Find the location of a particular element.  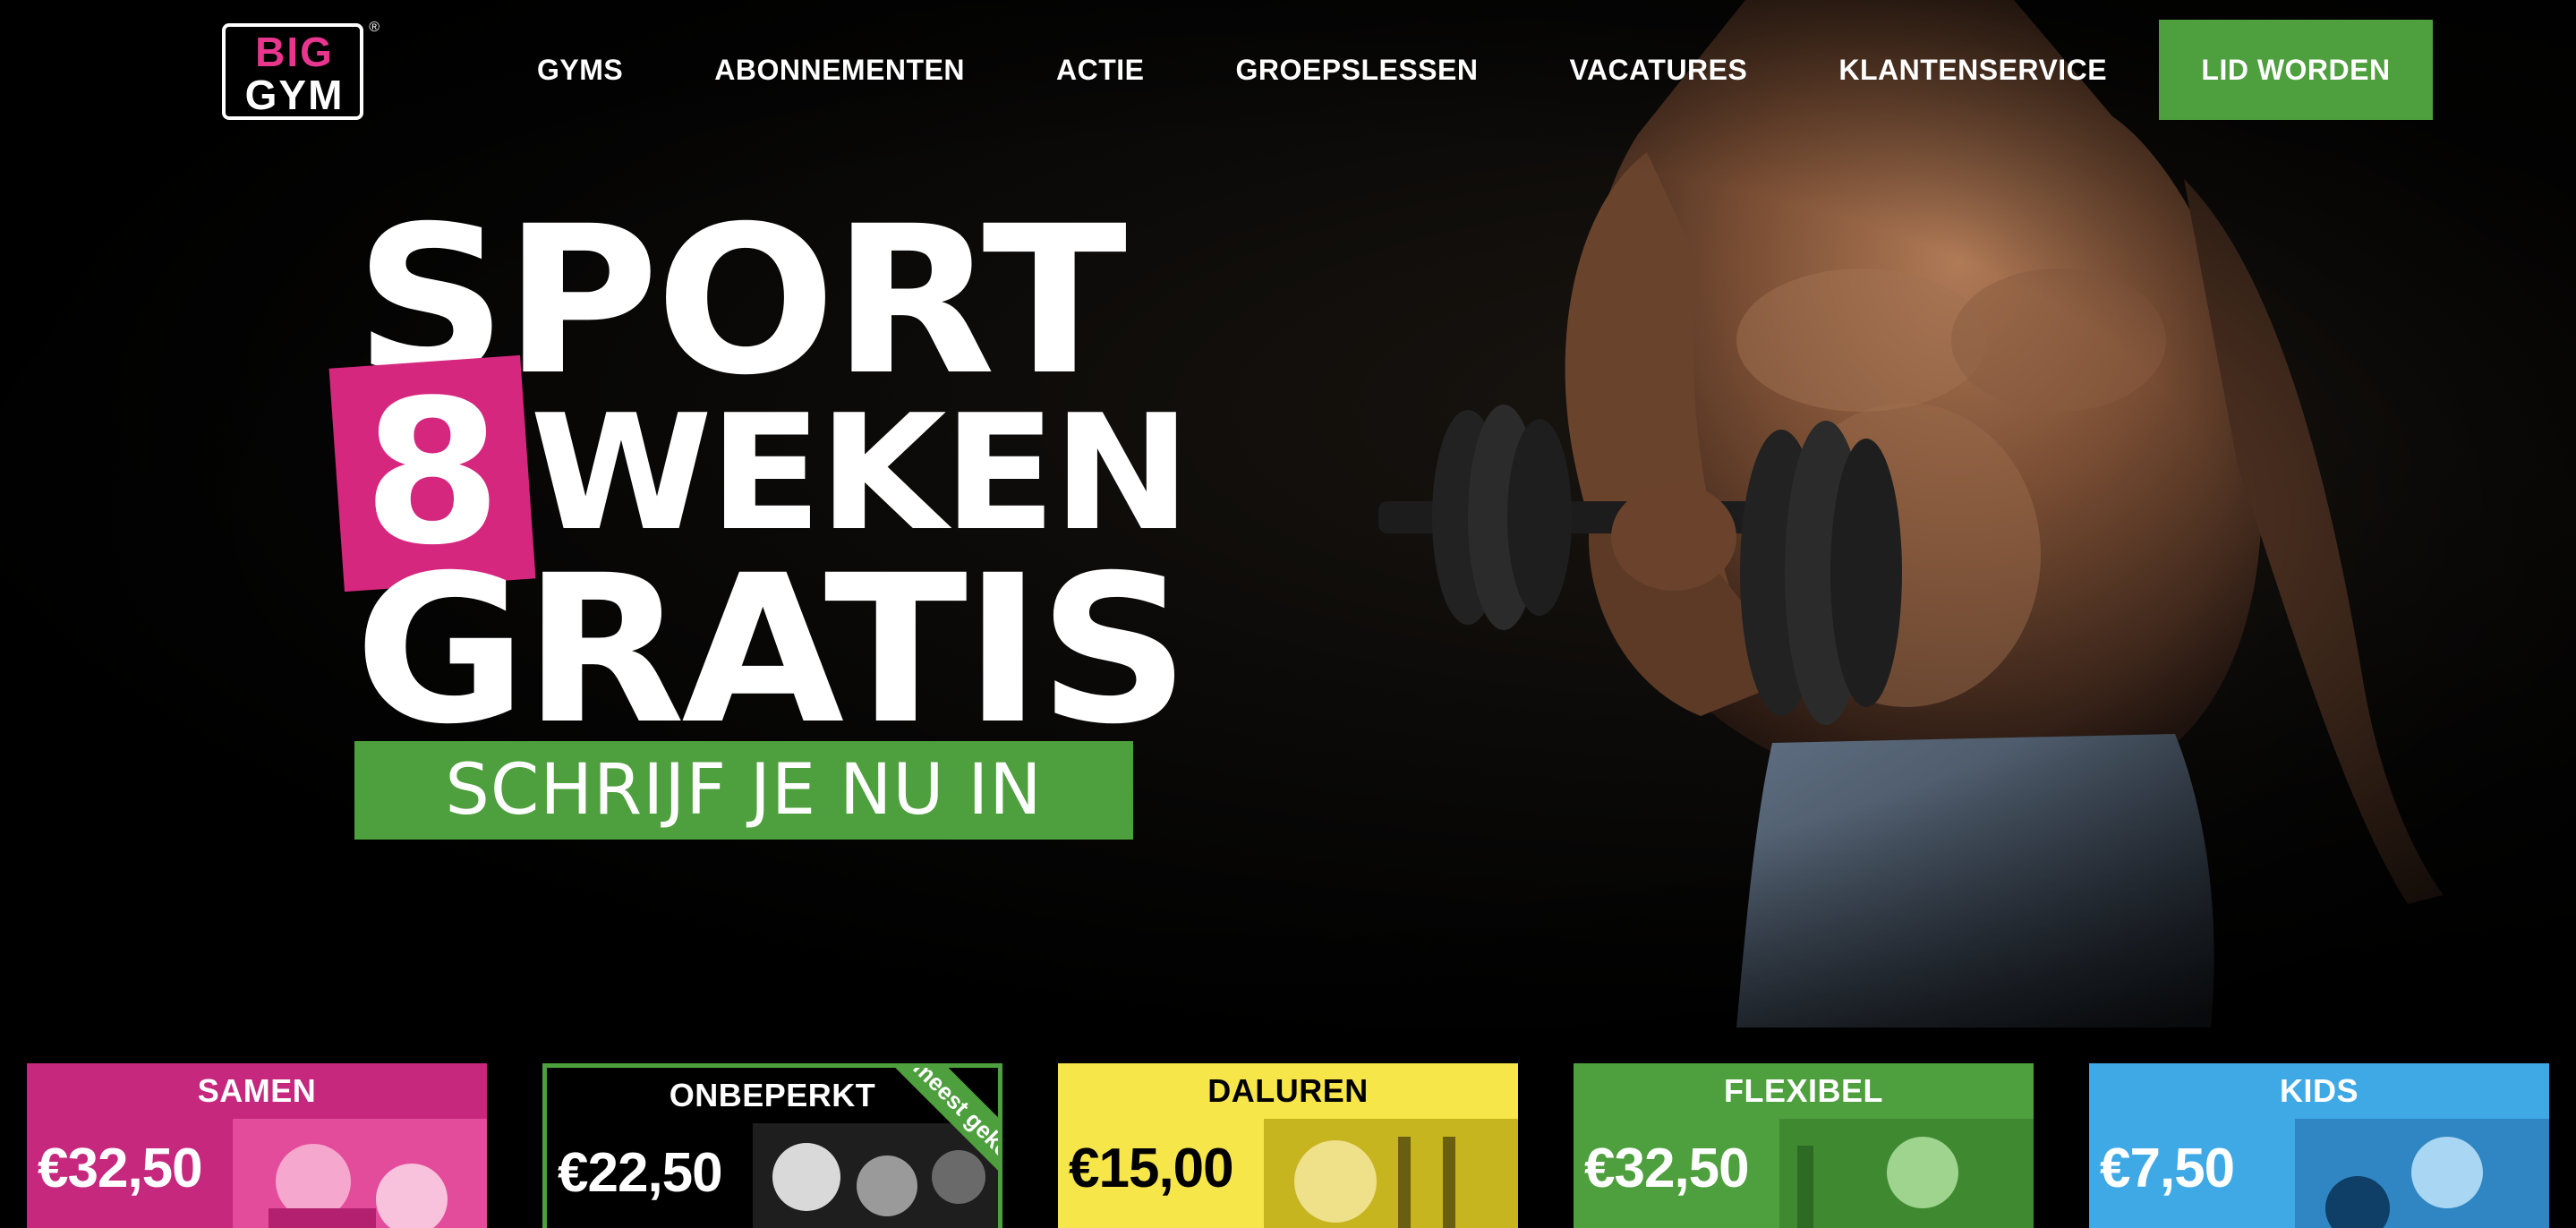

hero-headline-weken: WEKEN is located at coordinates (860, 473).